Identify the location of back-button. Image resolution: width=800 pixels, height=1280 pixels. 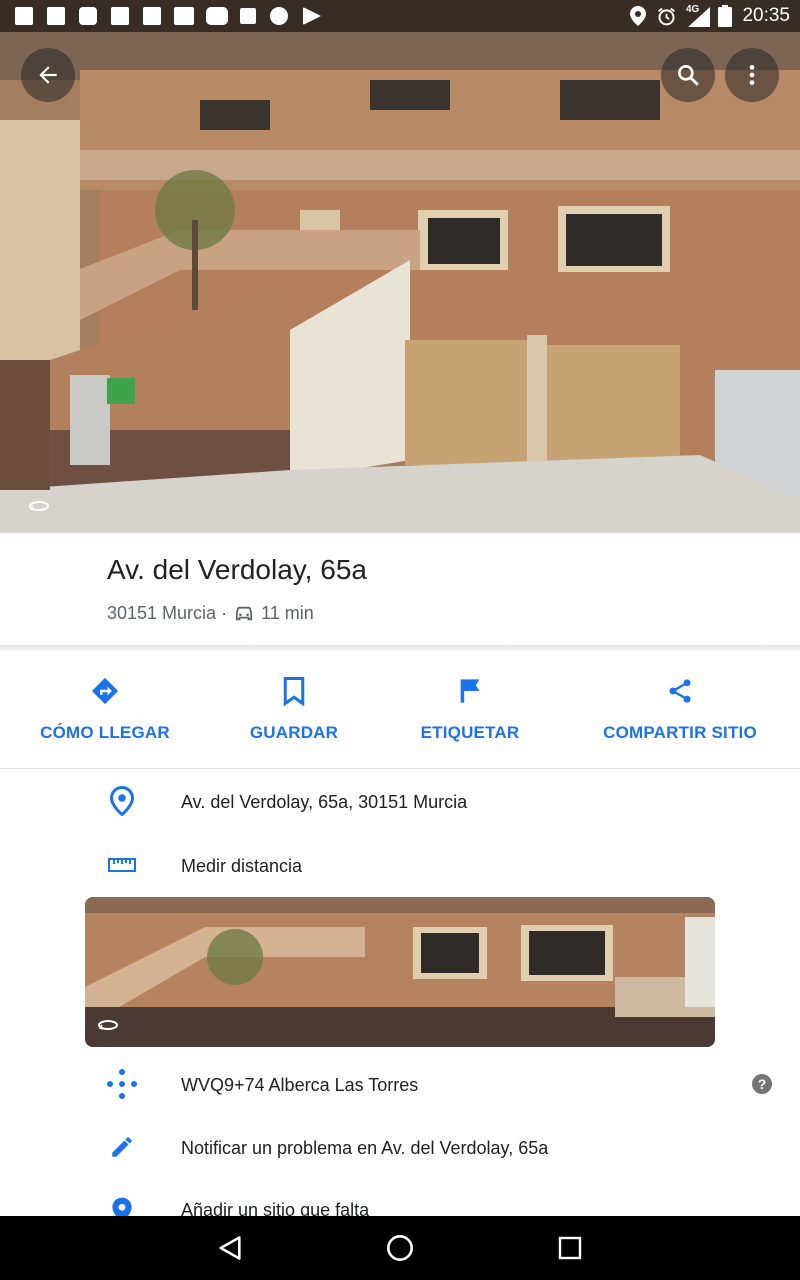
(48, 75).